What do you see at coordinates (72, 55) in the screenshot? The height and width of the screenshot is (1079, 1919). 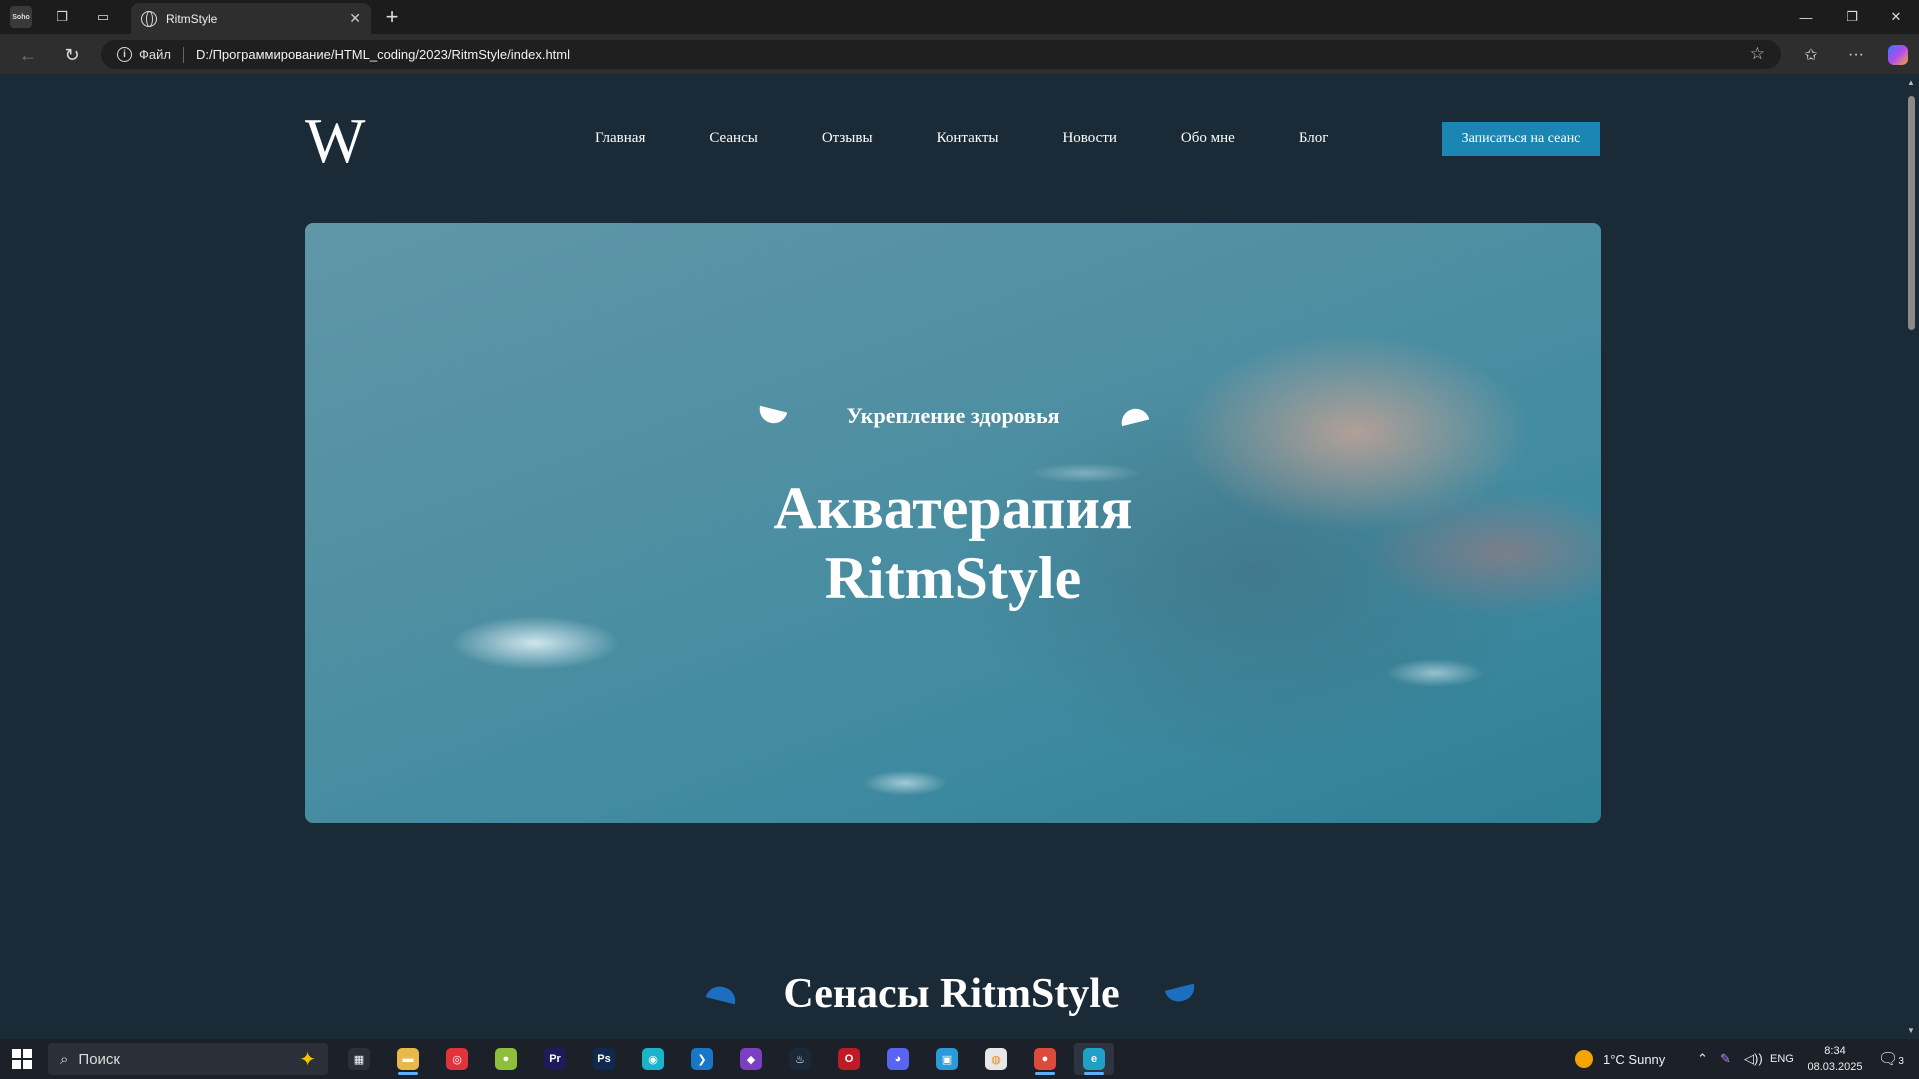 I see `reload-icon: ↻` at bounding box center [72, 55].